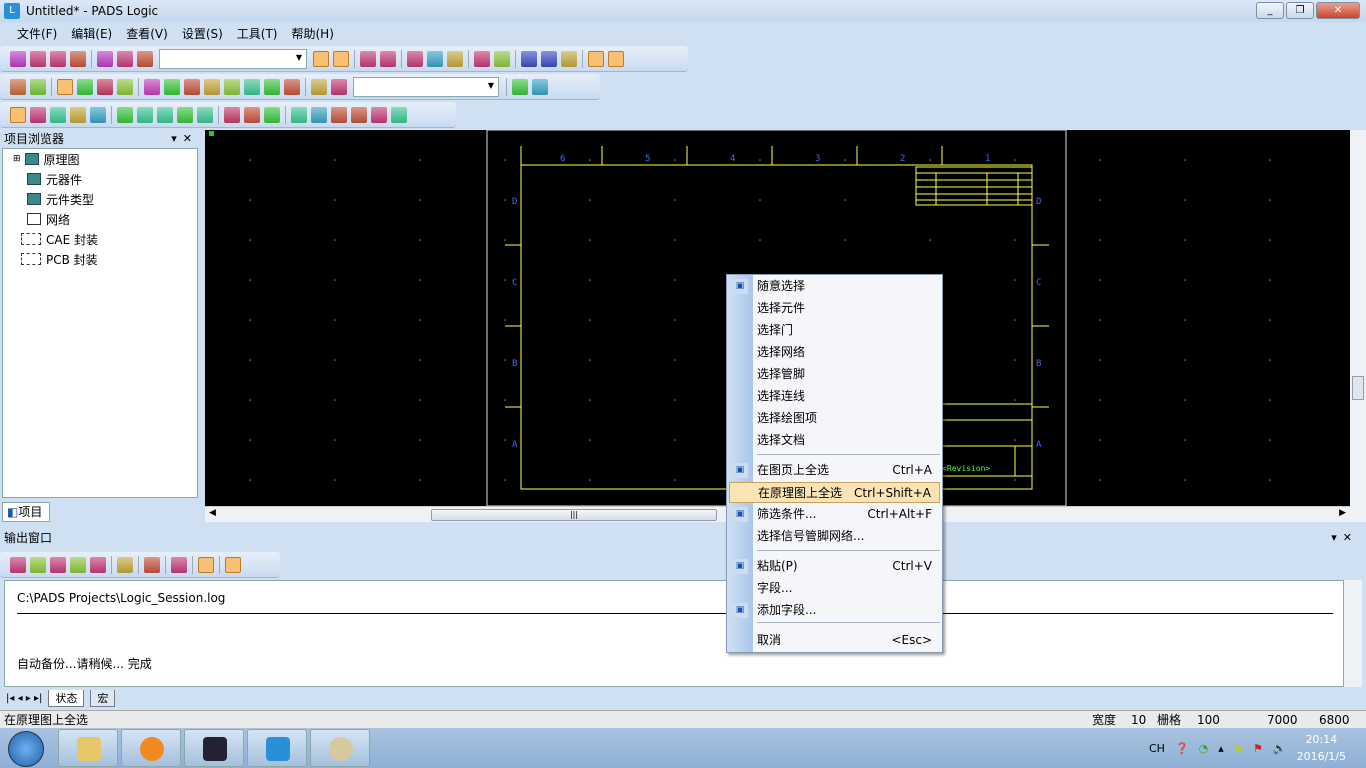 This screenshot has width=1366, height=768. I want to click on copy-gate-icon, so click(58, 114).